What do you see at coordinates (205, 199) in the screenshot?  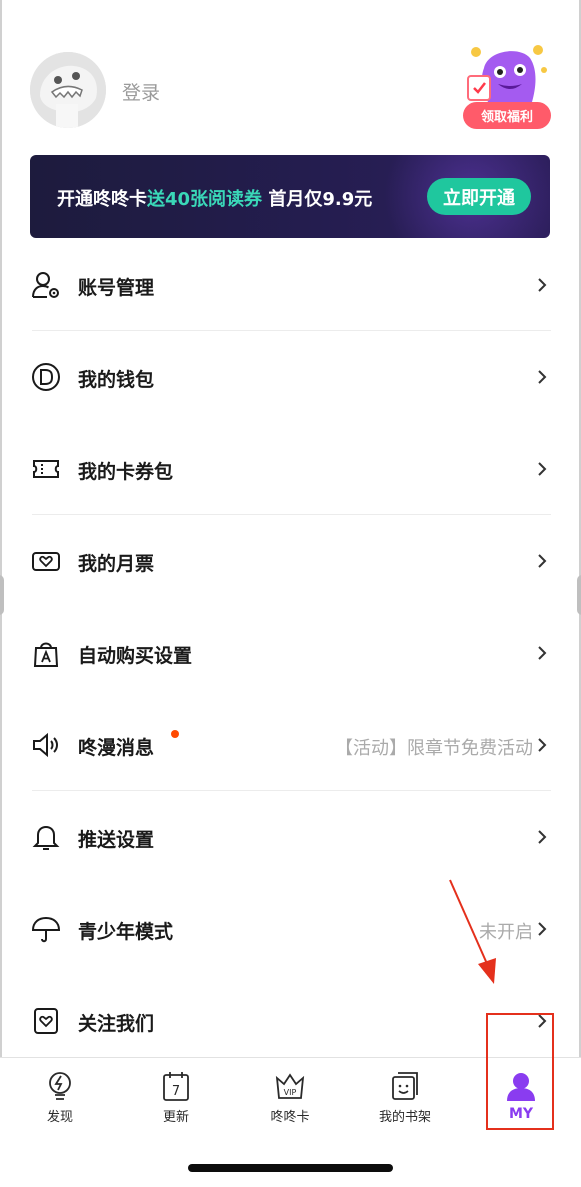 I see `banner-text-highlight: 送40张阅读券` at bounding box center [205, 199].